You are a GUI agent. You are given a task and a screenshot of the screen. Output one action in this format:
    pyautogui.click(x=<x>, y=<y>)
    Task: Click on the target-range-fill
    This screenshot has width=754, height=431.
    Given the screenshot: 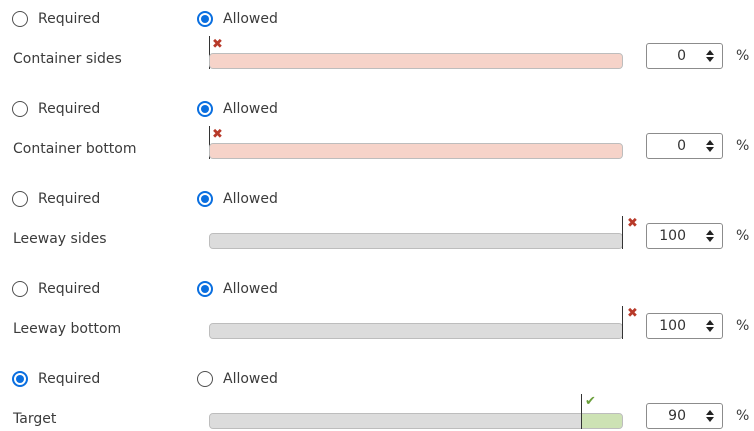 What is the action you would take?
    pyautogui.click(x=601, y=421)
    